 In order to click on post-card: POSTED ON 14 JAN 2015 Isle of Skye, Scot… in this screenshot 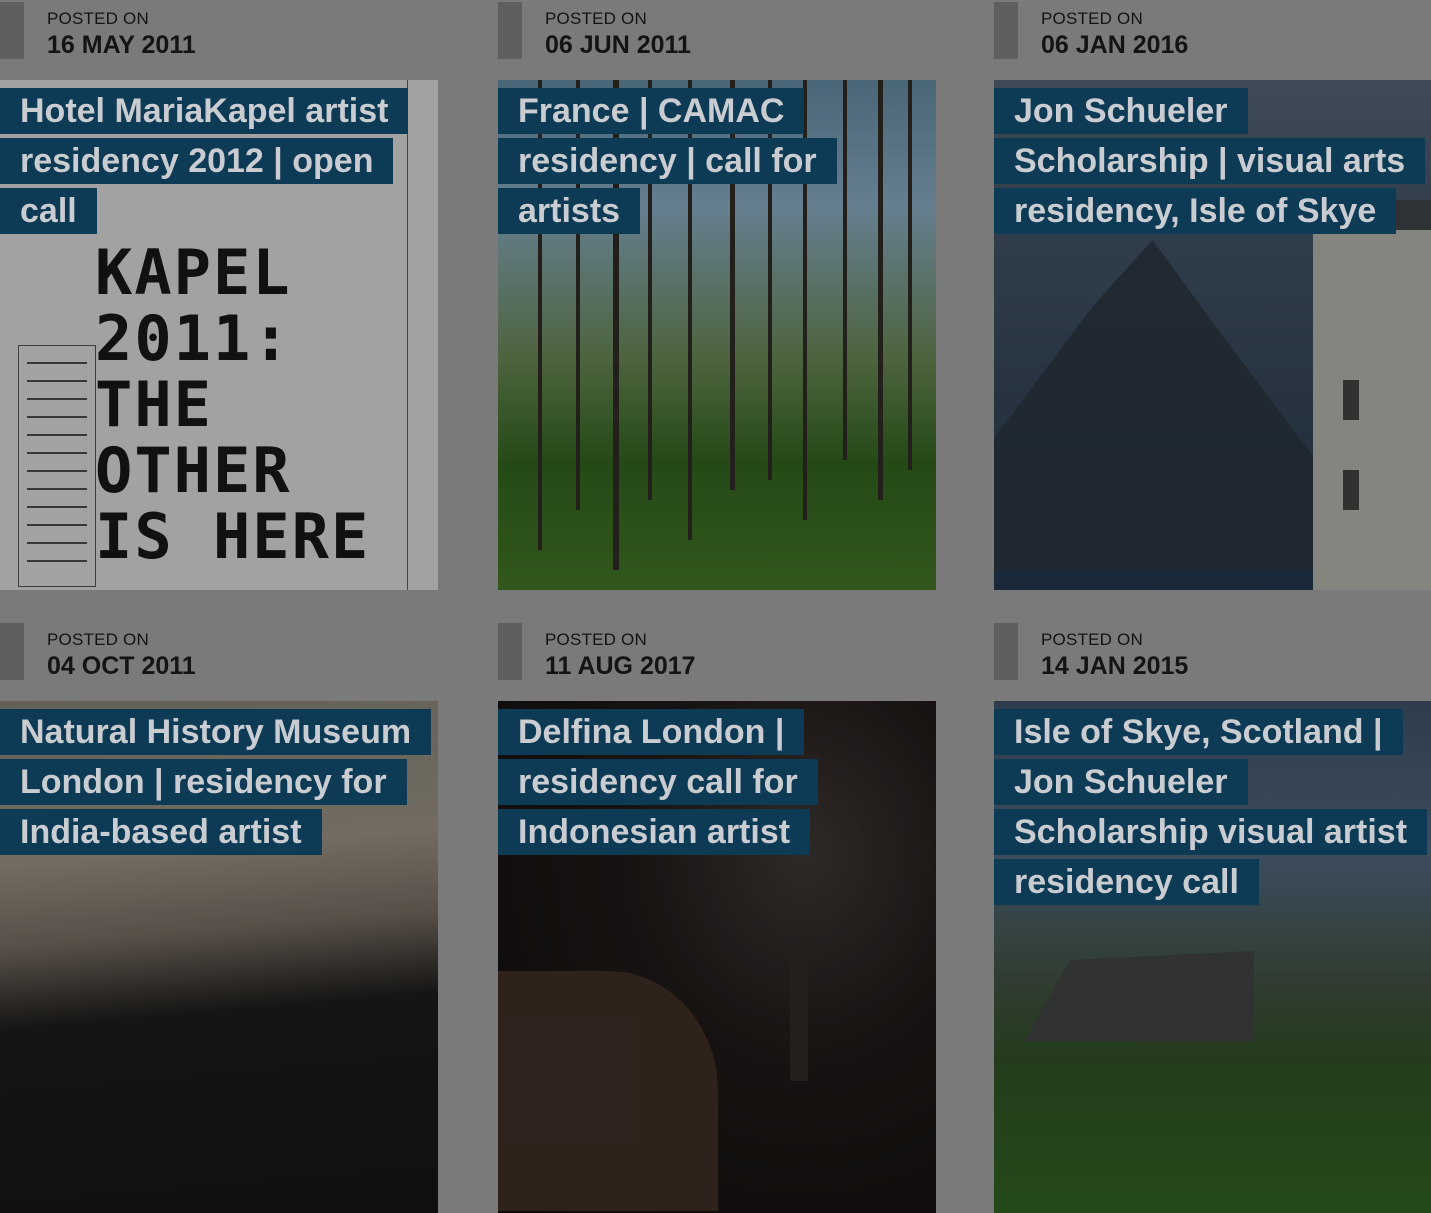, I will do `click(1212, 917)`.